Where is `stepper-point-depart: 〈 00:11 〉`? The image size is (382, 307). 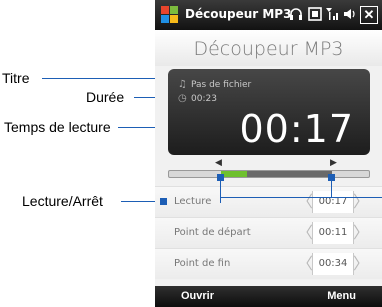 stepper-point-depart: 〈 00:11 〉 is located at coordinates (333, 233).